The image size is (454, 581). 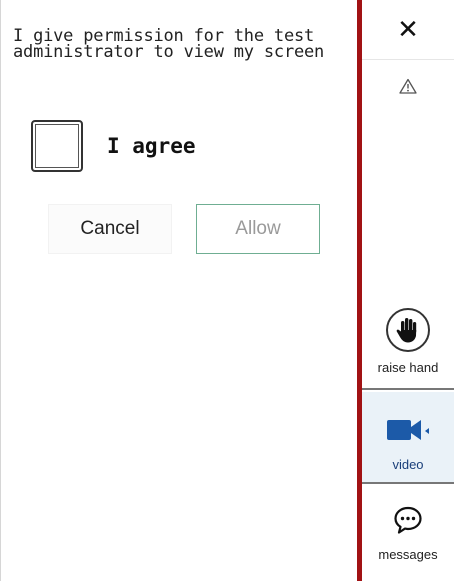 I want to click on warning-indicator, so click(x=408, y=91).